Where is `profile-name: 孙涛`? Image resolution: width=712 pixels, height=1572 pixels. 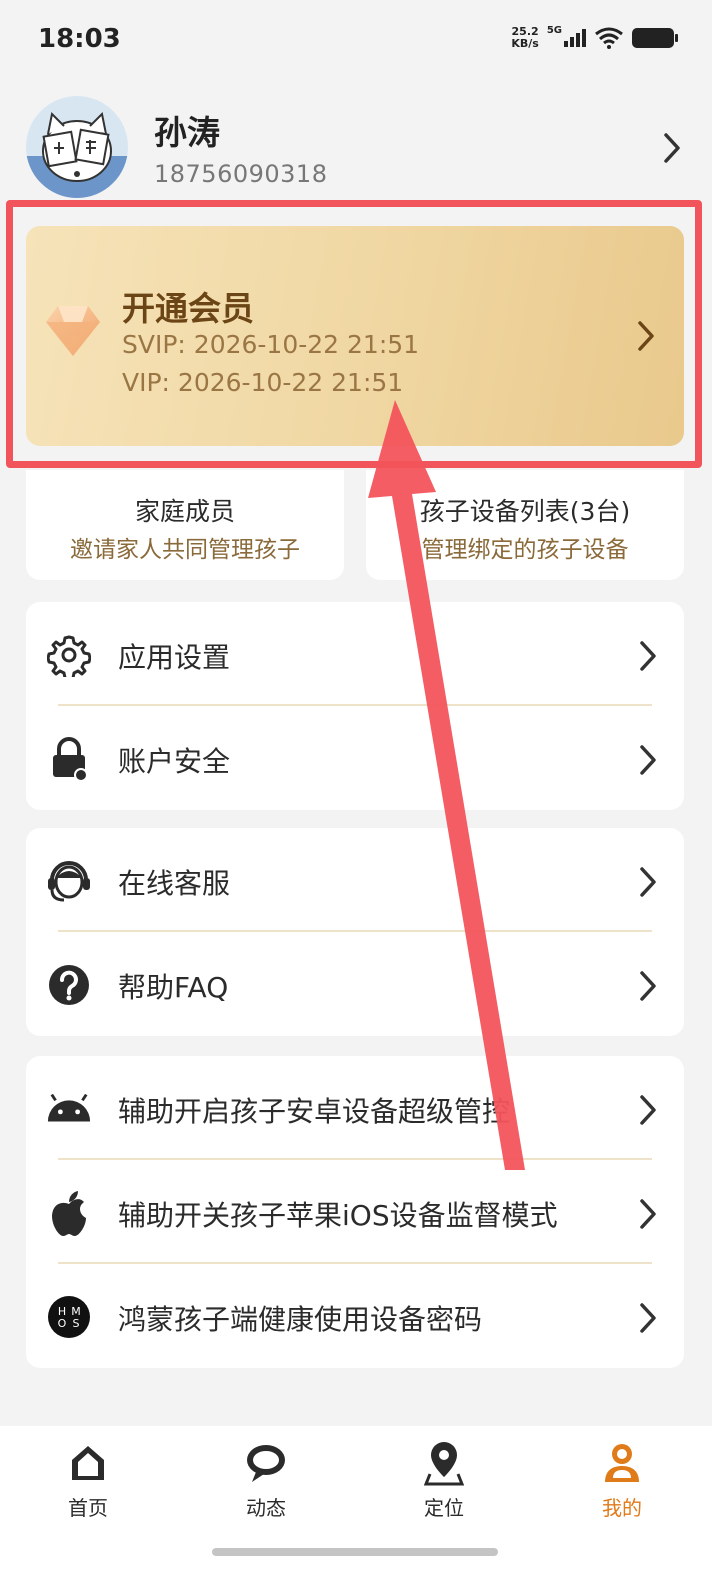 profile-name: 孙涛 is located at coordinates (187, 132).